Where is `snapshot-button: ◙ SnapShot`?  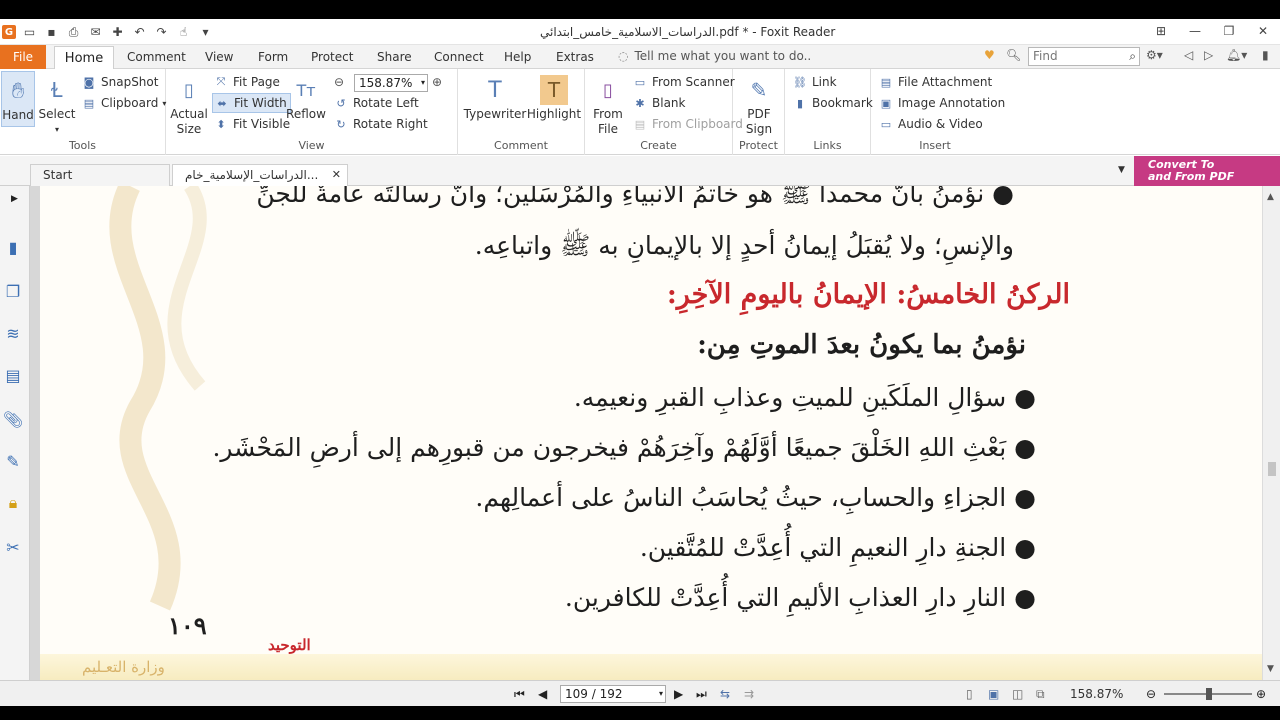
snapshot-button: ◙ SnapShot is located at coordinates (120, 82).